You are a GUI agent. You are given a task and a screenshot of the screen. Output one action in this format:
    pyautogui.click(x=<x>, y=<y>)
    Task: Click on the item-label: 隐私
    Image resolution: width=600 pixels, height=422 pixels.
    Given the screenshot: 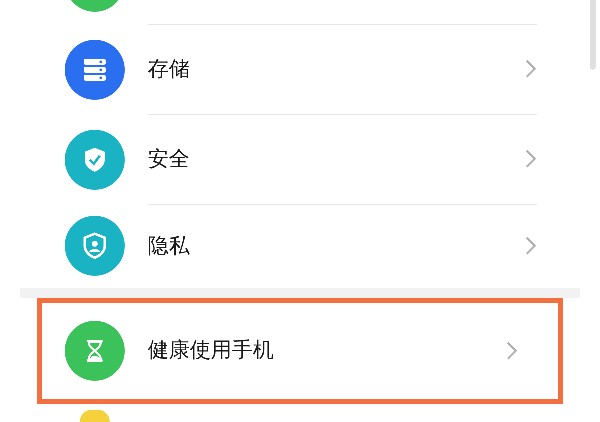 What is the action you would take?
    pyautogui.click(x=169, y=246)
    